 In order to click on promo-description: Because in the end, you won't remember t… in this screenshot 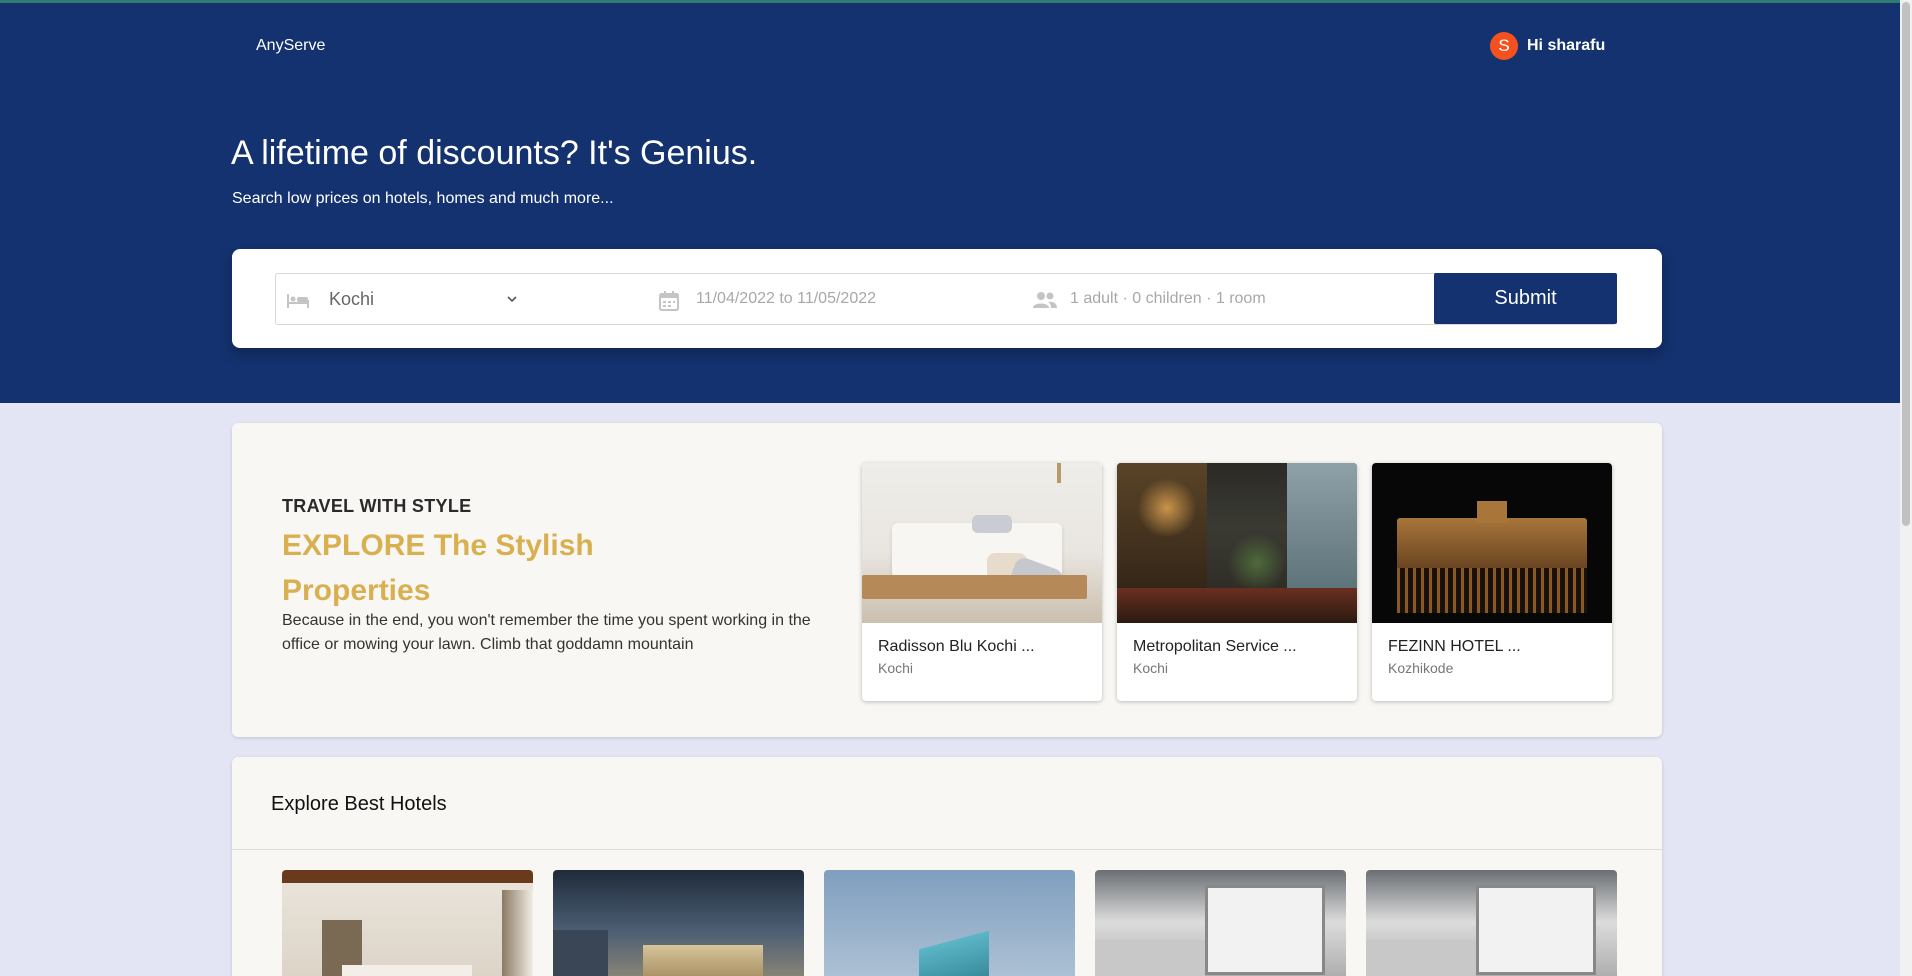, I will do `click(546, 632)`.